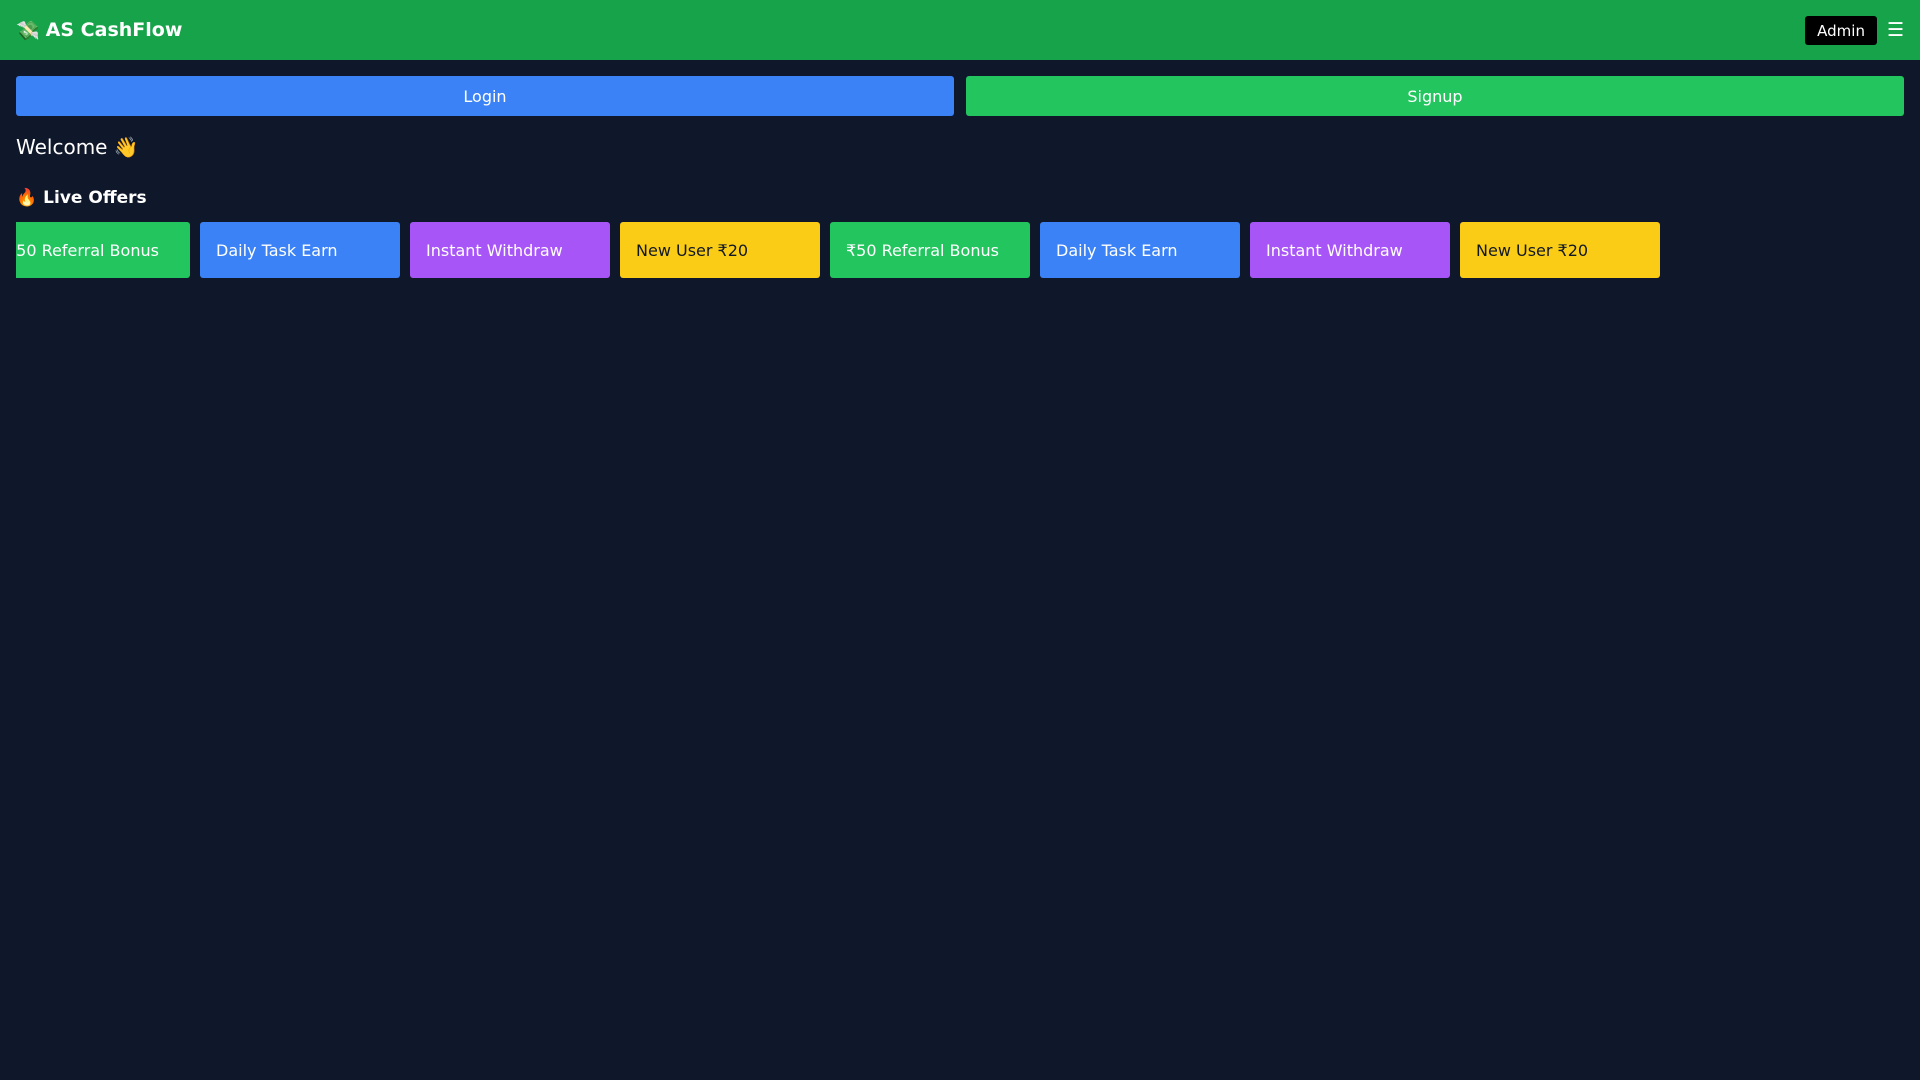  What do you see at coordinates (77, 147) in the screenshot?
I see `welcome-text: Welcome 👋` at bounding box center [77, 147].